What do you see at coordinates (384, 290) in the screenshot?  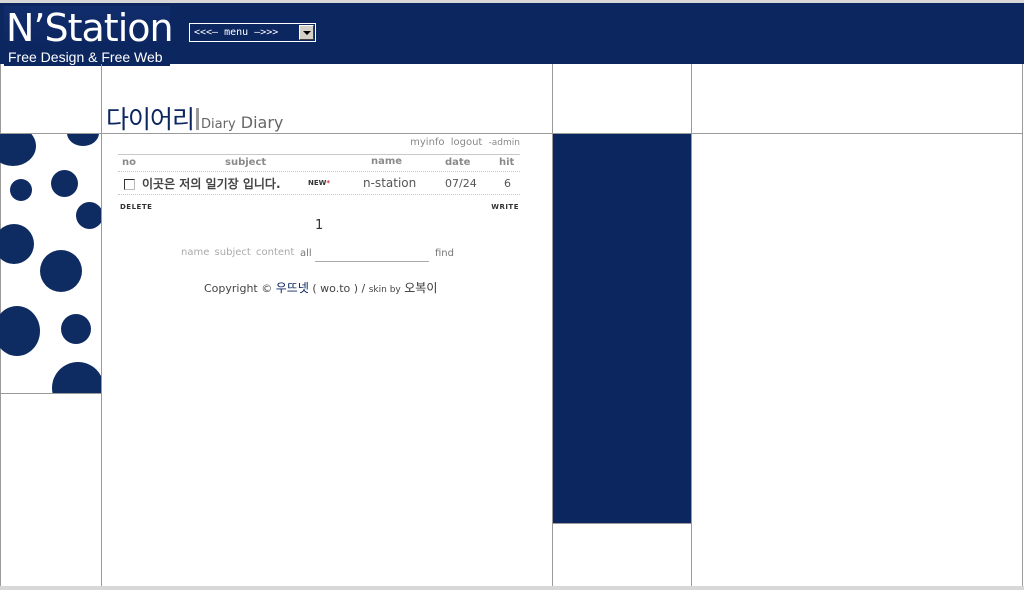 I see `copyright-skin-by: skin by` at bounding box center [384, 290].